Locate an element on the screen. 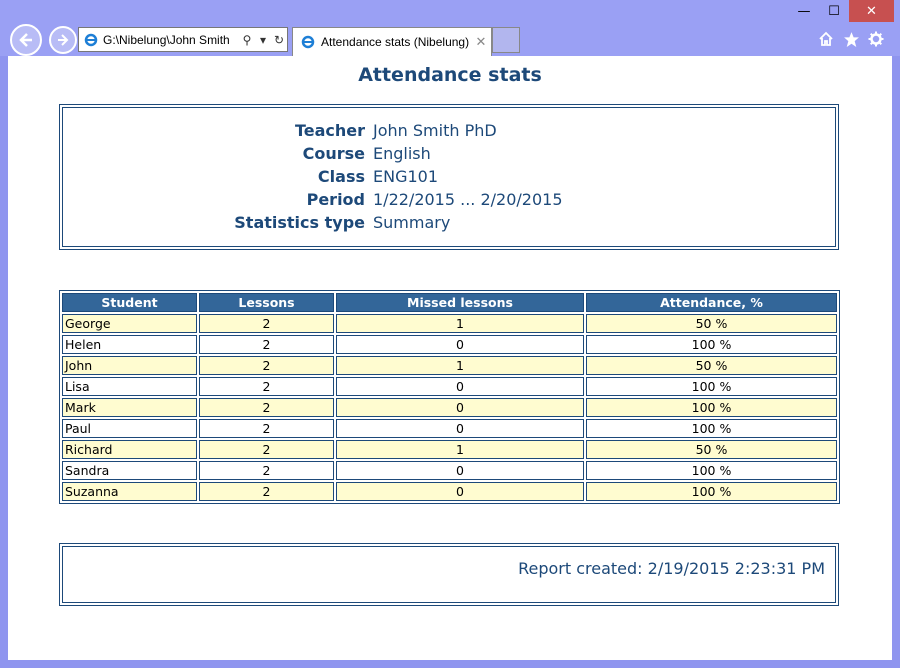 The image size is (900, 668). cell-student: John is located at coordinates (129, 365).